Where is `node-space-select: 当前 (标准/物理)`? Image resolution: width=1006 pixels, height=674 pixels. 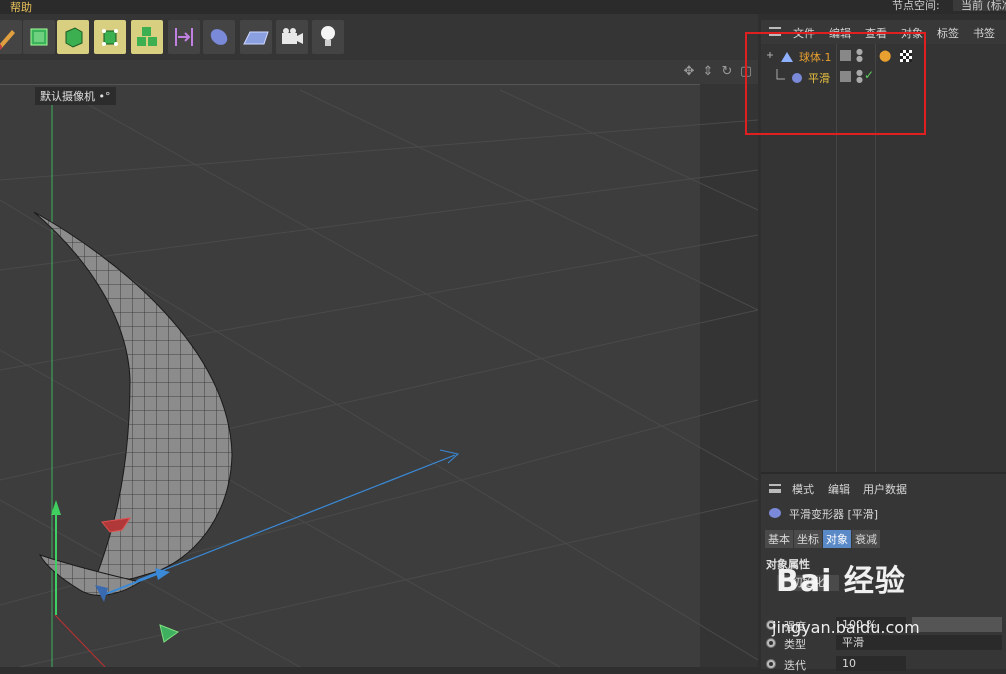
node-space-select: 当前 (标准/物理) is located at coordinates (979, 5).